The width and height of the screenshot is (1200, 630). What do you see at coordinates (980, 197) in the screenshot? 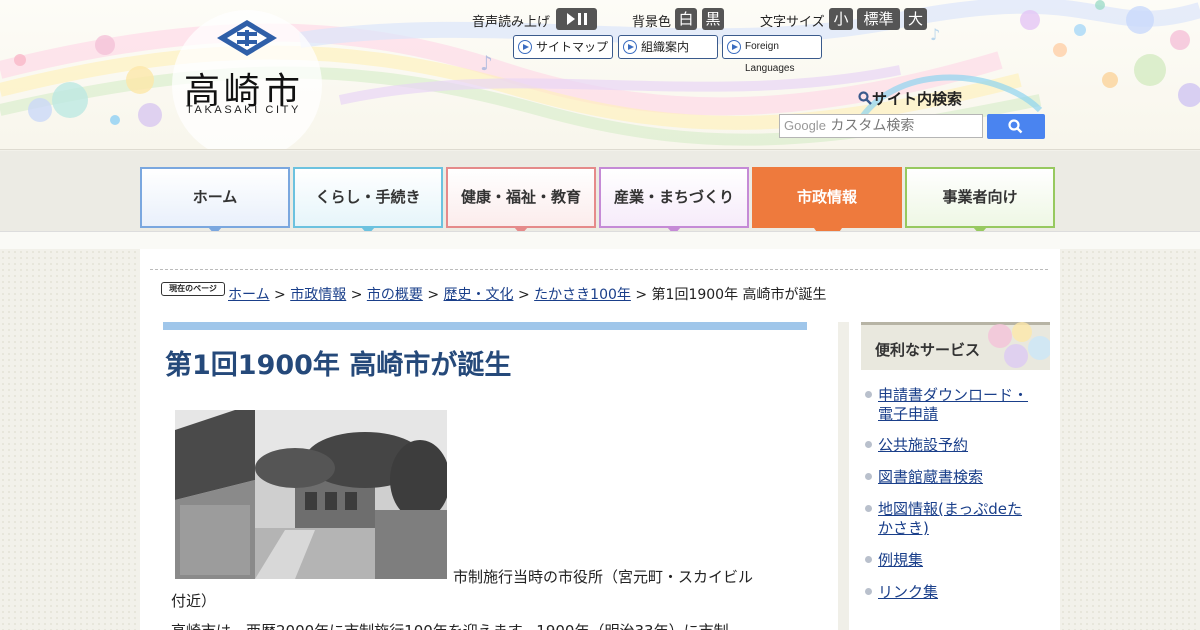
I see `nav-business-label: 事業者向け` at bounding box center [980, 197].